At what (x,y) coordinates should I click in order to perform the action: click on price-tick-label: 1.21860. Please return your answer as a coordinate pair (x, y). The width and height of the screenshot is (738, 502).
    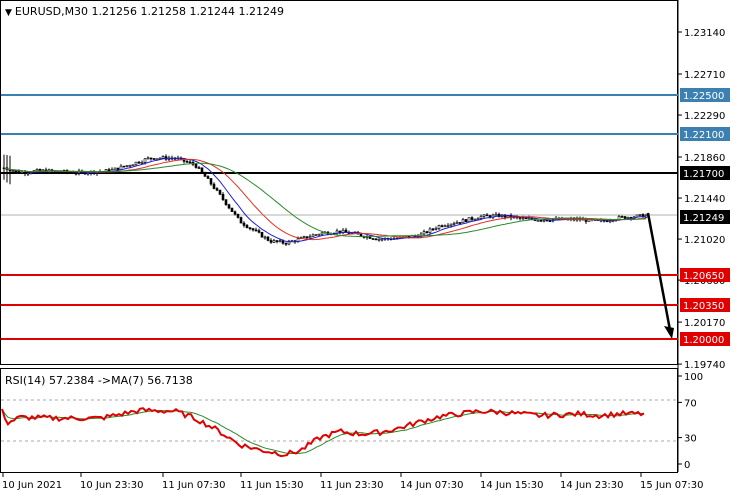
    Looking at the image, I should click on (704, 158).